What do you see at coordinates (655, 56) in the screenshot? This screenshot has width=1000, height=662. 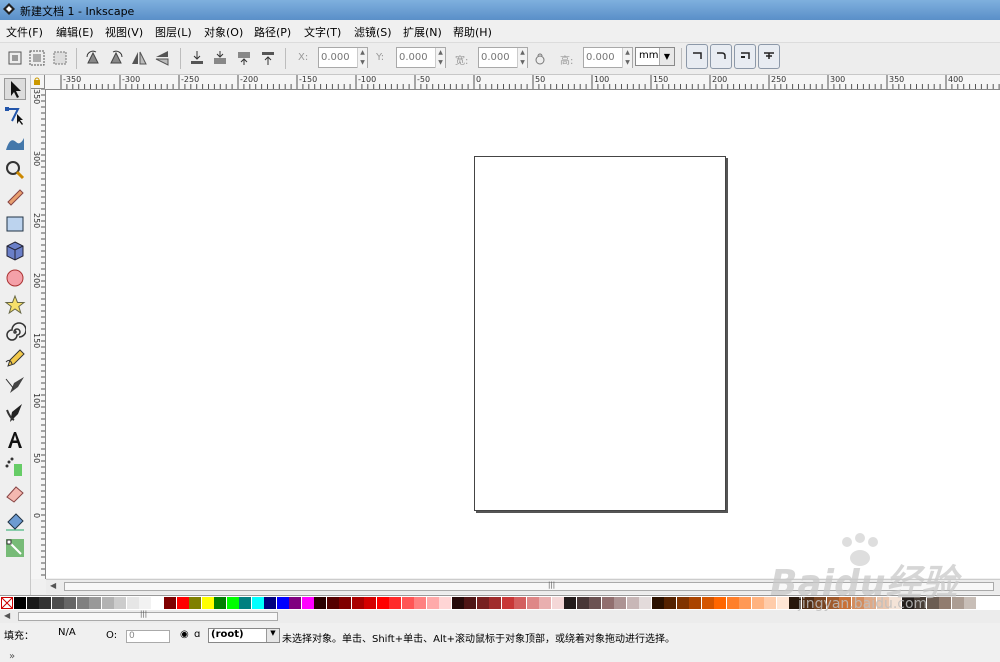 I see `unit-select: mm ▼` at bounding box center [655, 56].